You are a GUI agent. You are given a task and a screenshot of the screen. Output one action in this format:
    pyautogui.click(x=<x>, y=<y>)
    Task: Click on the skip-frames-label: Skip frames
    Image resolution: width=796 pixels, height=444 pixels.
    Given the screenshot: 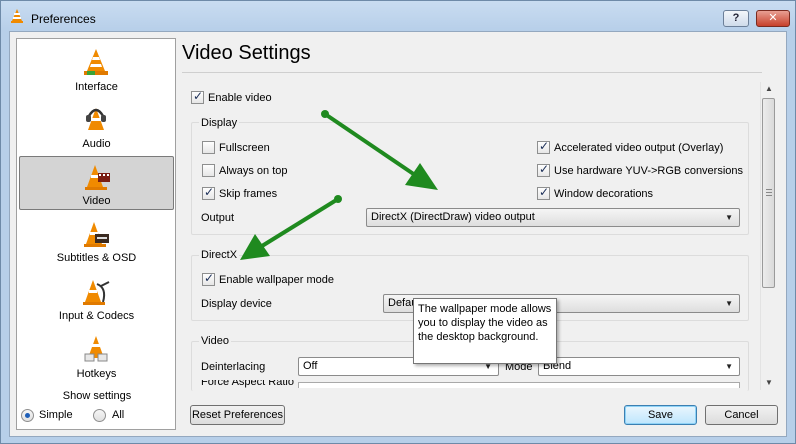 What is the action you would take?
    pyautogui.click(x=248, y=194)
    